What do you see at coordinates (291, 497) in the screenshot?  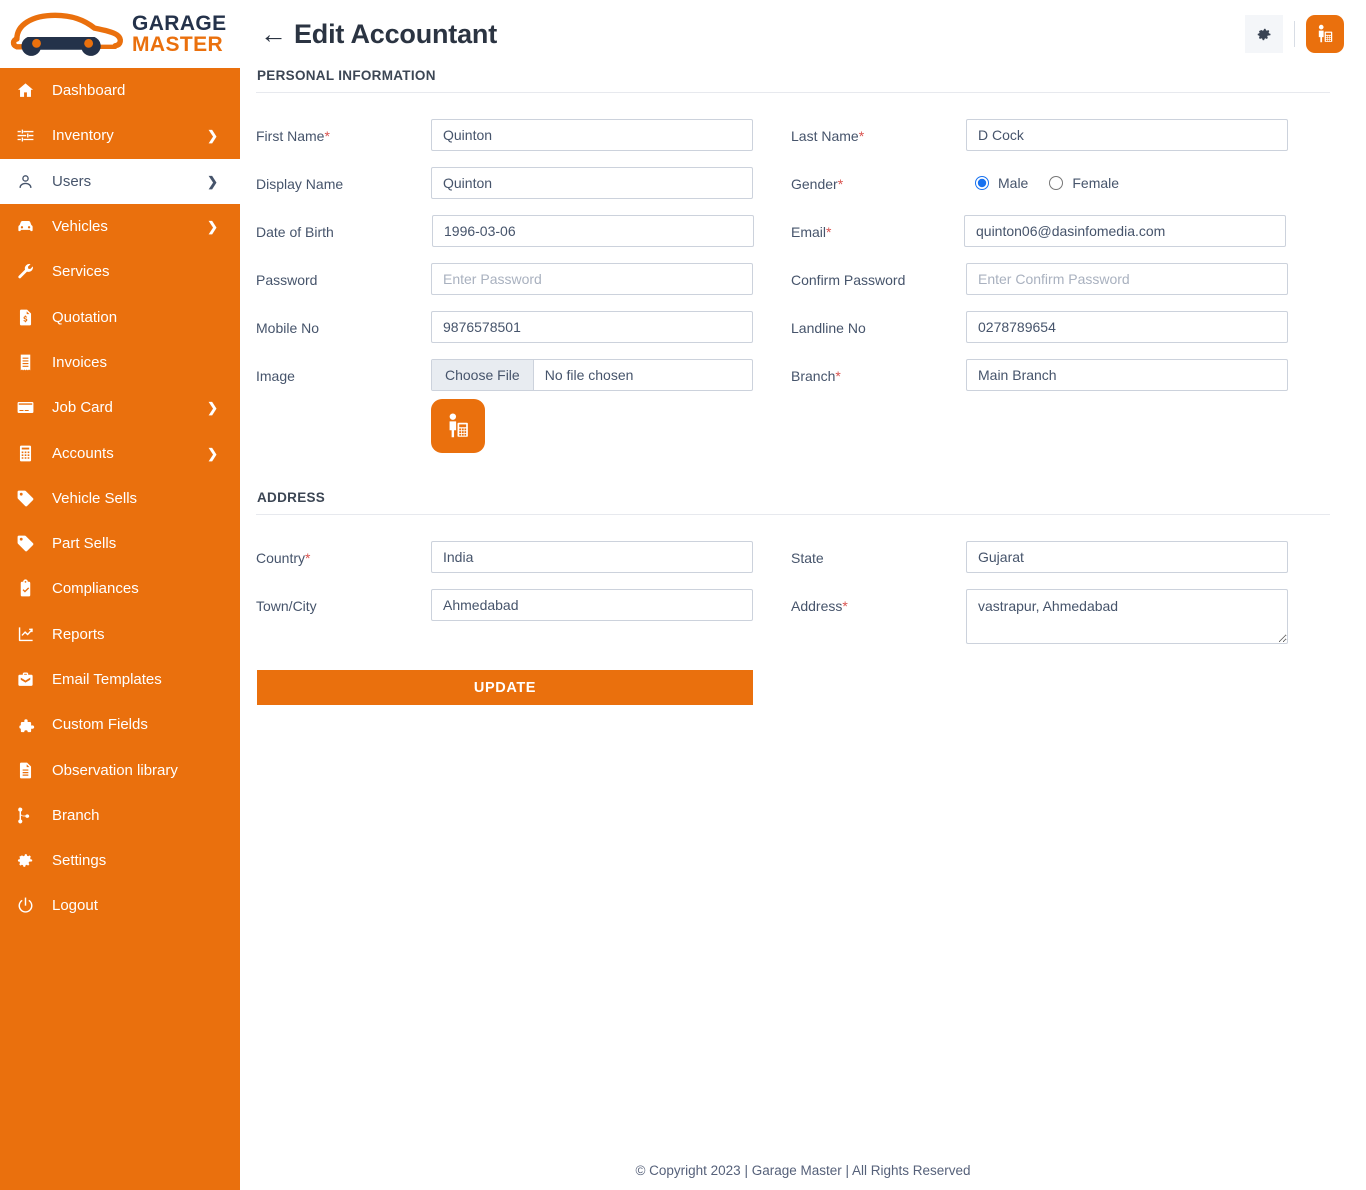 I see `address-heading: ADDRESS` at bounding box center [291, 497].